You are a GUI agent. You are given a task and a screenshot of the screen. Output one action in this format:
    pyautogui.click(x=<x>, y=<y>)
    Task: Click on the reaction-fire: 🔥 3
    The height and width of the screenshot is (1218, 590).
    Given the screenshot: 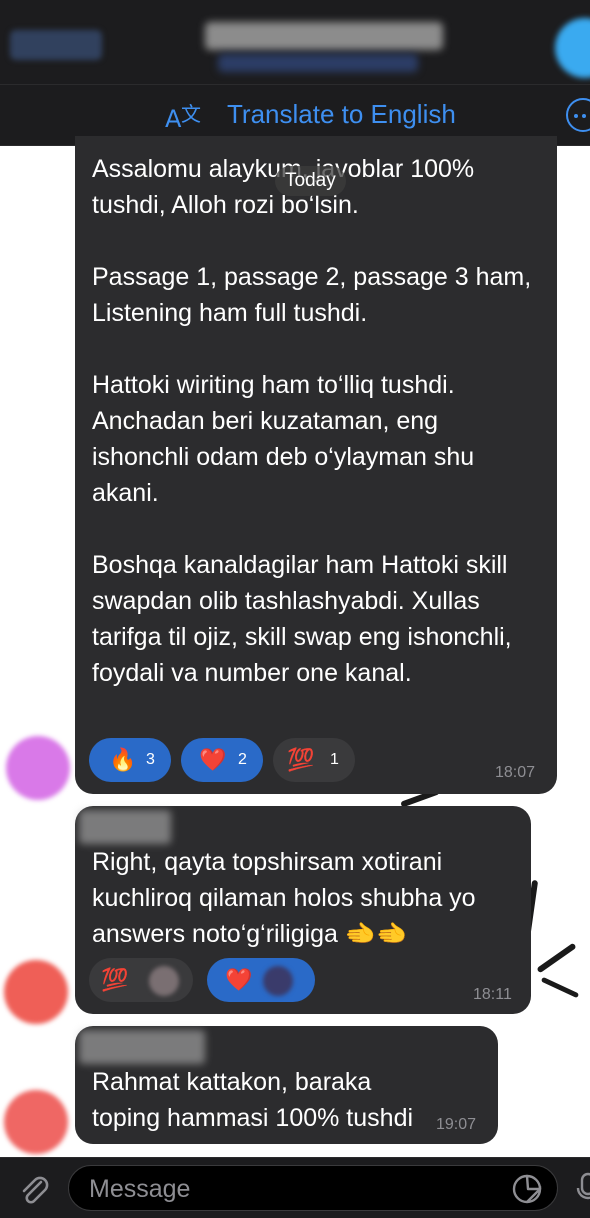 What is the action you would take?
    pyautogui.click(x=130, y=760)
    